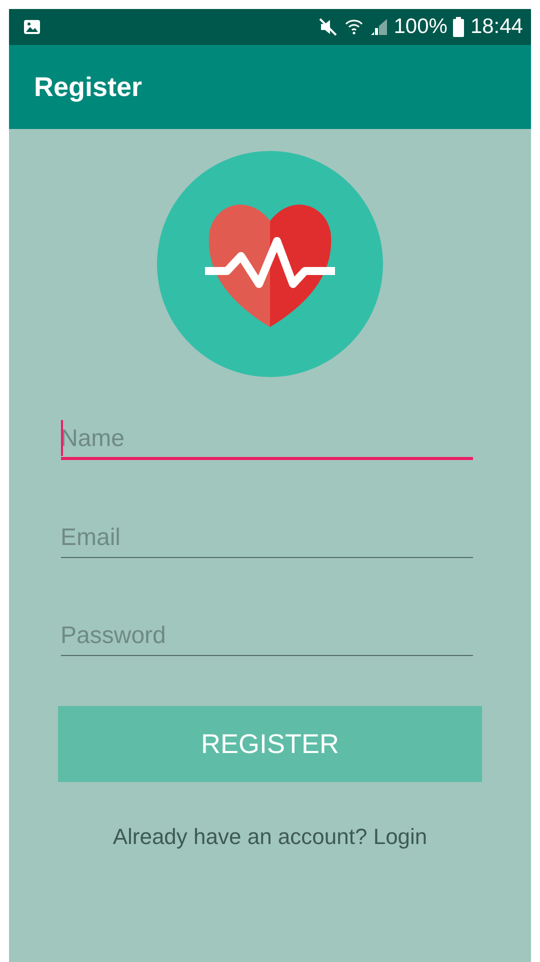  What do you see at coordinates (354, 27) in the screenshot?
I see `wifi-icon` at bounding box center [354, 27].